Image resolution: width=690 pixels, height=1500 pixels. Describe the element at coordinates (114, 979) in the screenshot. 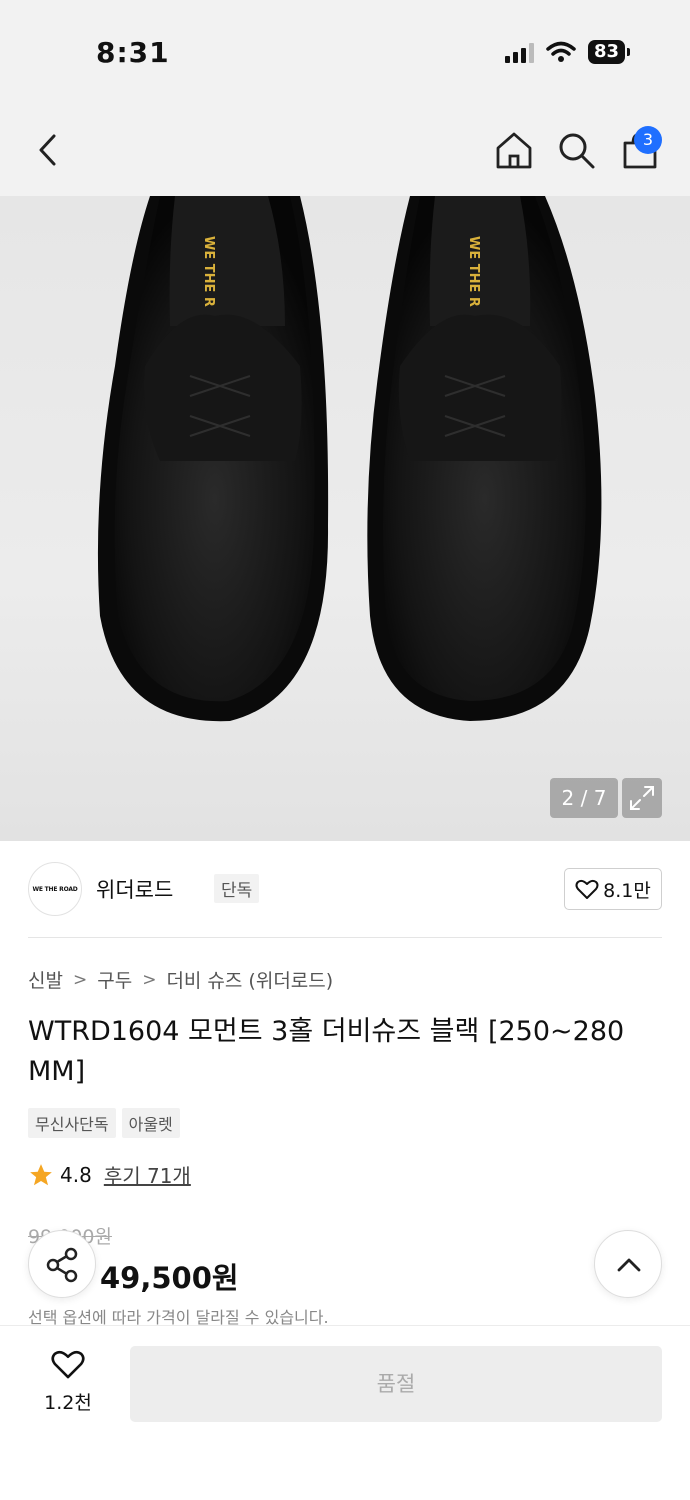

I see `breadcrumb-item: 구두` at that location.